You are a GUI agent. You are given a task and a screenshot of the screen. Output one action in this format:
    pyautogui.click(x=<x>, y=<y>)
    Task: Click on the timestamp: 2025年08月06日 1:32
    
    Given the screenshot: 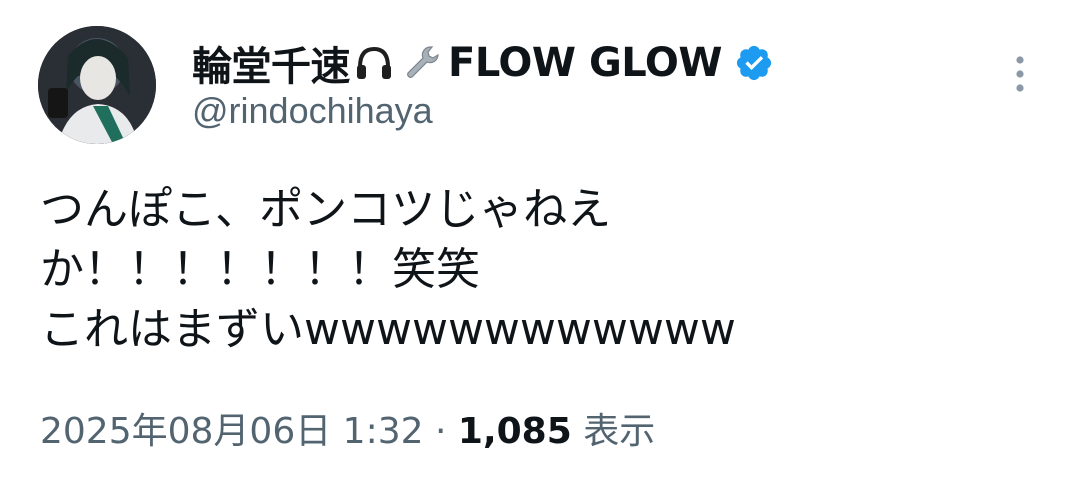 What is the action you would take?
    pyautogui.click(x=232, y=431)
    